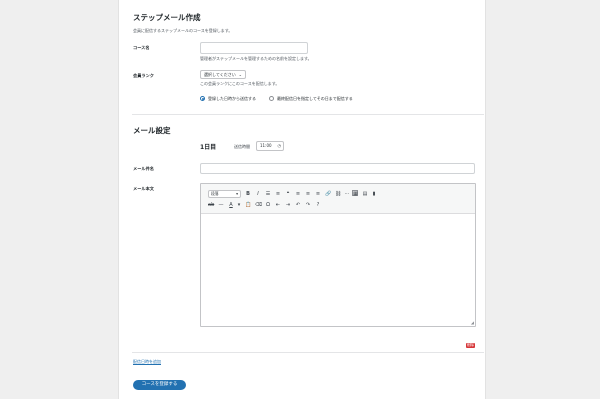 The image size is (600, 399). I want to click on member-rank-select: 選択してください ⌄, so click(223, 74).